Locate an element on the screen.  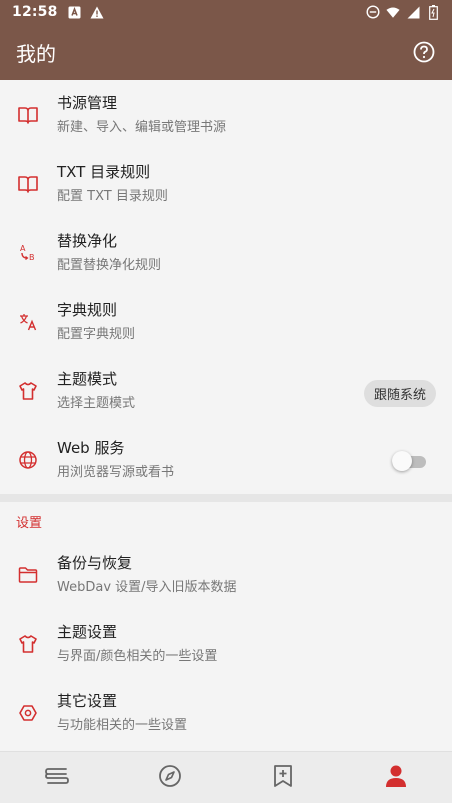
app-bar: 我的 is located at coordinates (226, 52).